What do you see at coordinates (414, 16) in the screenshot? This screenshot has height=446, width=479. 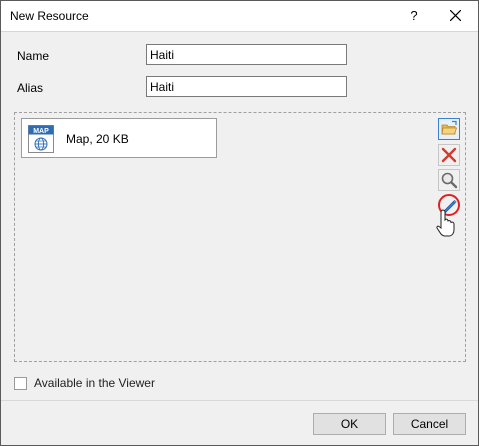 I see `help-button: ?` at bounding box center [414, 16].